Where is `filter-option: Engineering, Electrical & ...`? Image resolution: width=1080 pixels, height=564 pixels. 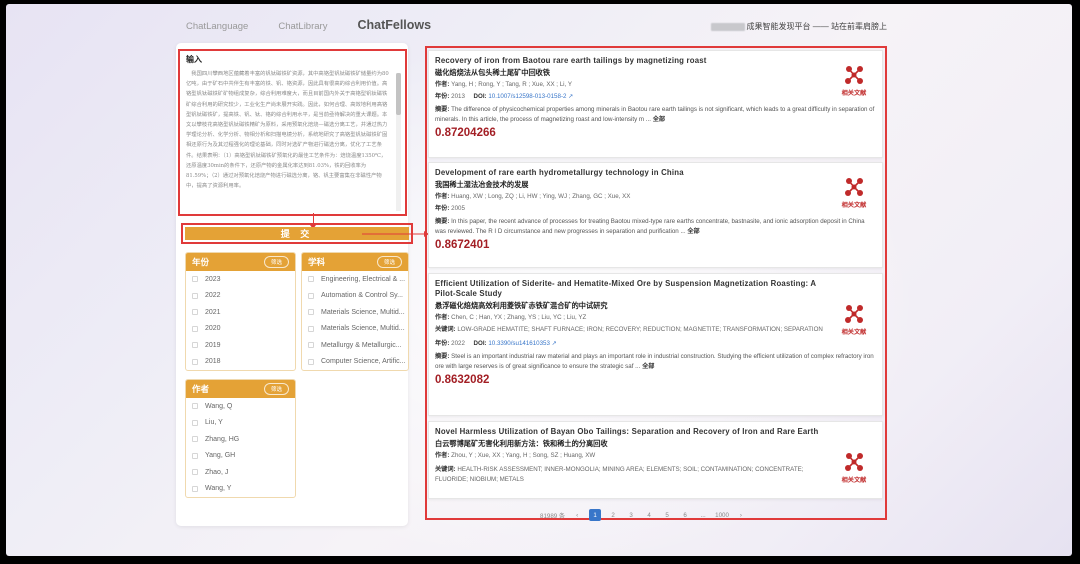
filter-option: Engineering, Electrical & ... is located at coordinates (355, 279).